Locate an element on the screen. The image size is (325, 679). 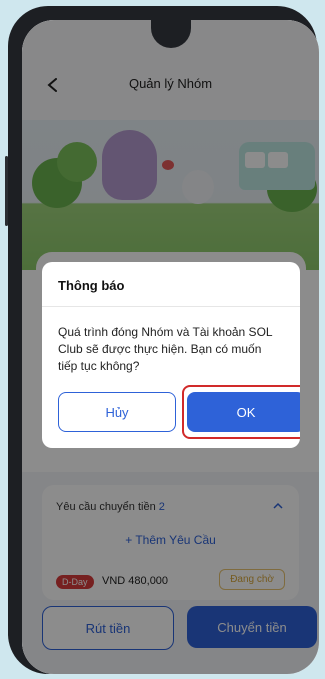
ok-button: OK is located at coordinates (243, 412).